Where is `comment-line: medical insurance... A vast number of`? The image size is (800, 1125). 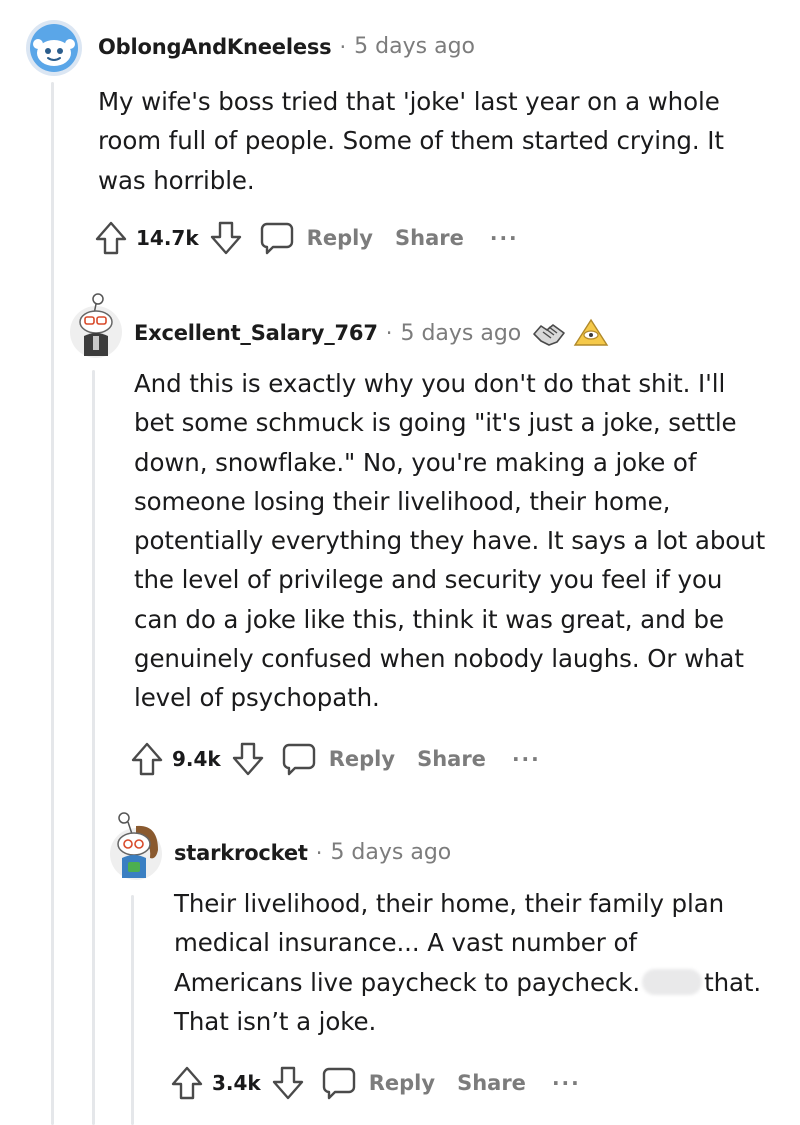
comment-line: medical insurance... A vast number of is located at coordinates (405, 943).